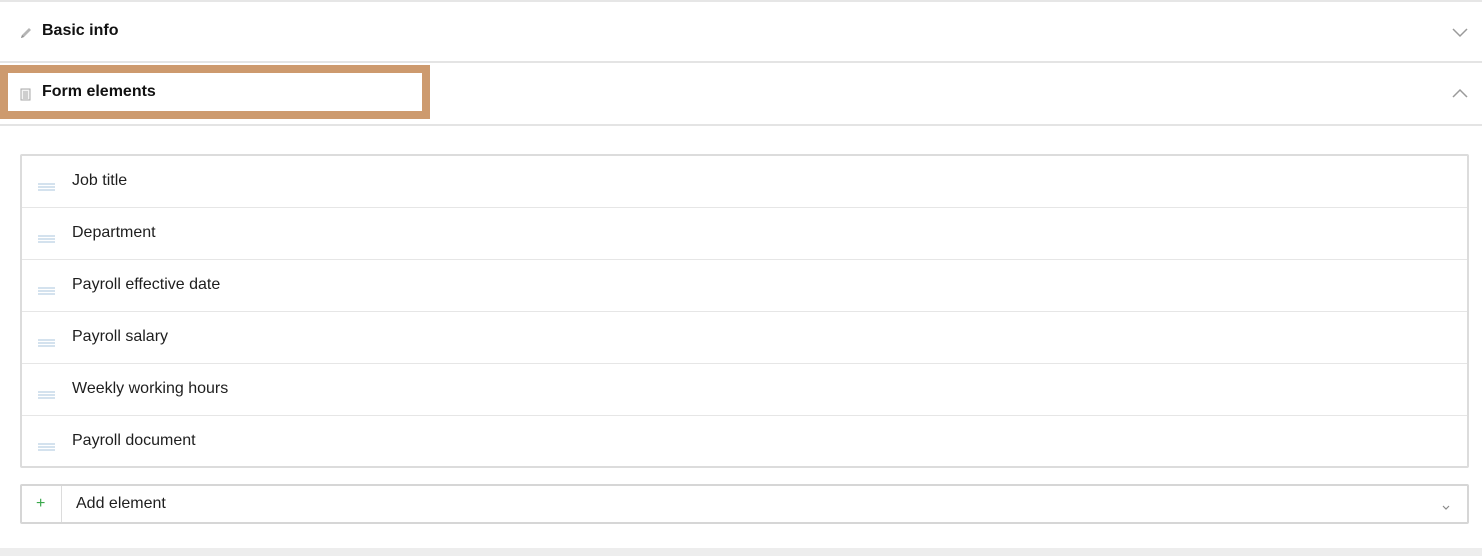 The image size is (1482, 556). I want to click on form-elements-section-header: Form elements, so click(741, 94).